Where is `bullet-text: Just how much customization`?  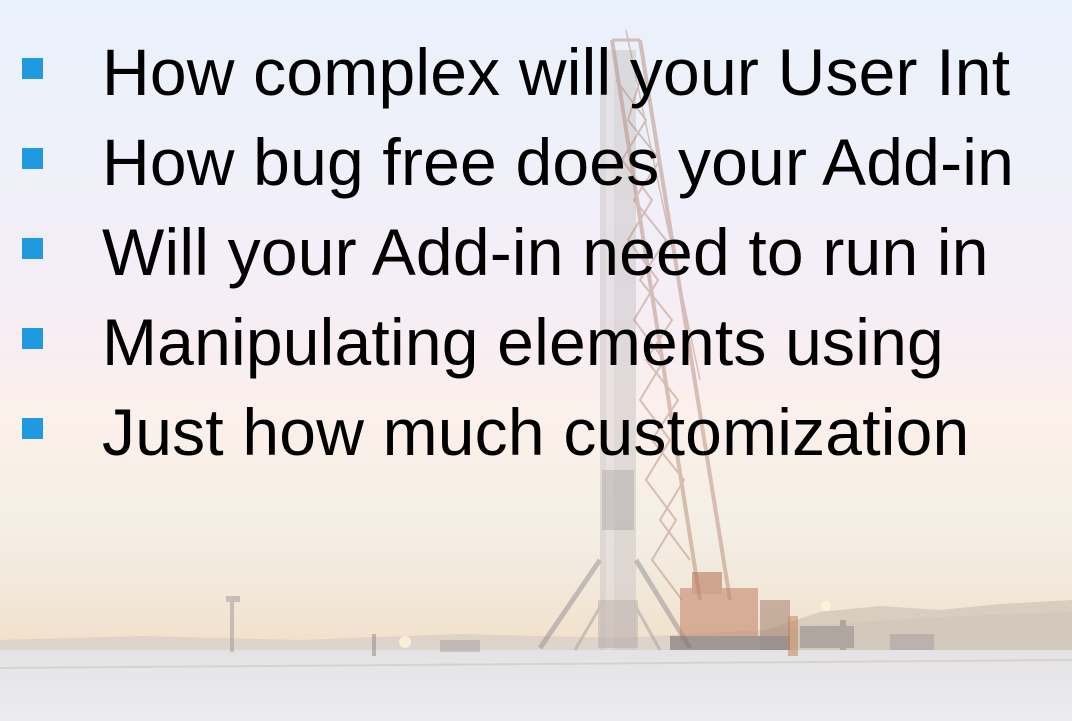 bullet-text: Just how much customization is located at coordinates (536, 432).